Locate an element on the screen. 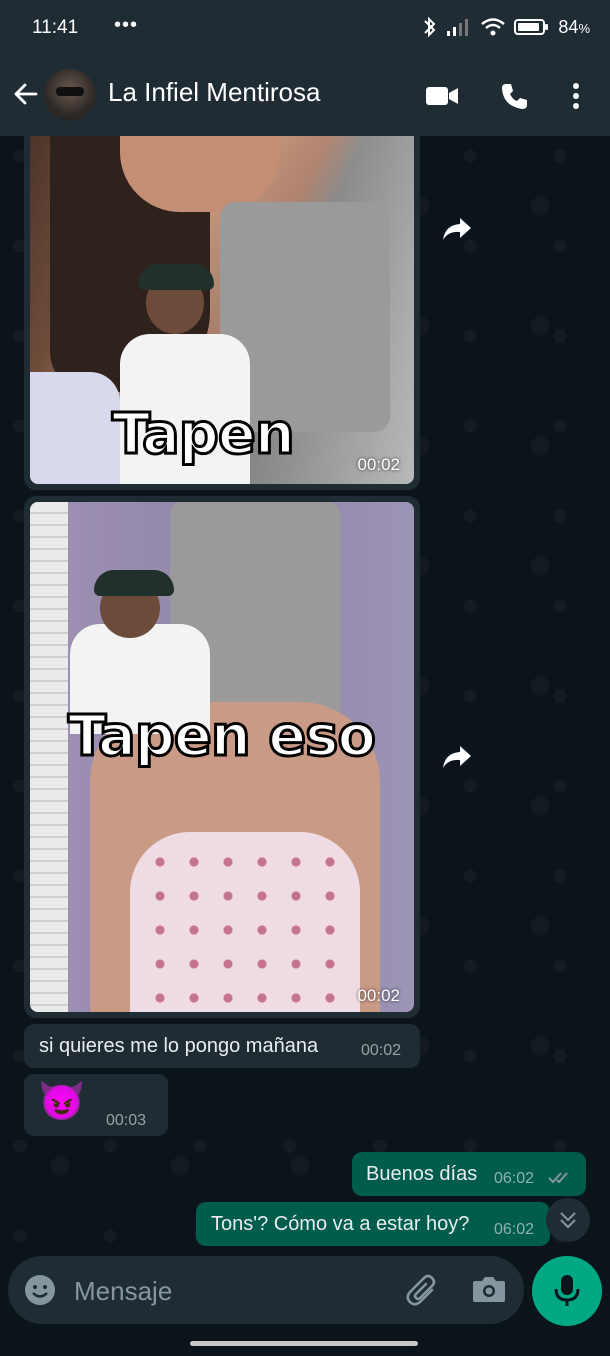 The image size is (610, 1356). status-icons: 84% is located at coordinates (506, 27).